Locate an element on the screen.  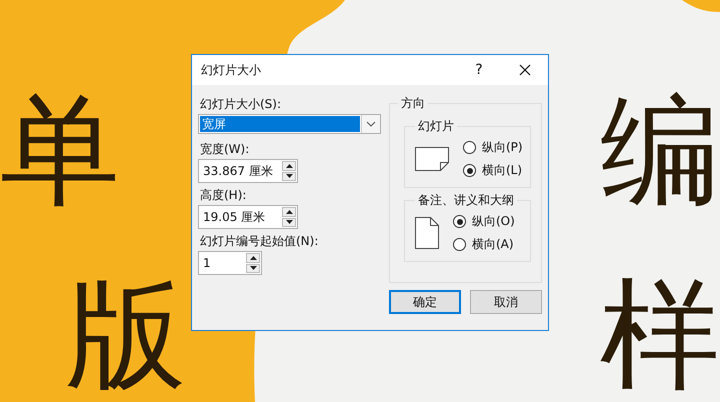
dropdown-button is located at coordinates (370, 124).